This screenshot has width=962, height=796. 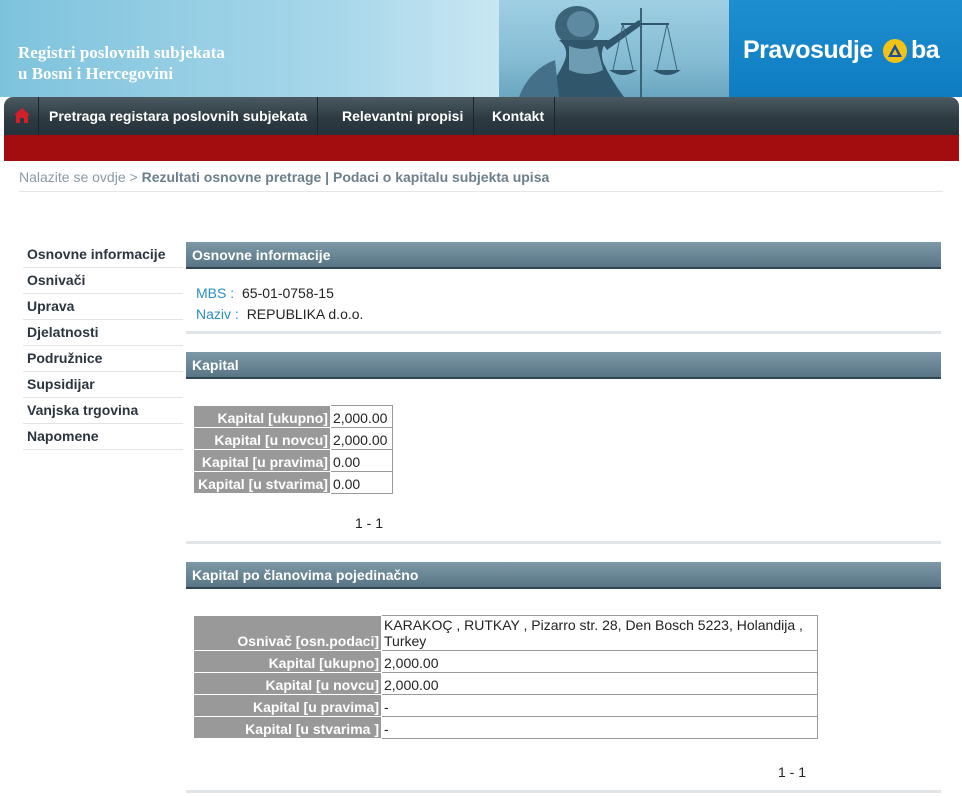 What do you see at coordinates (481, 148) in the screenshot?
I see `red-bar` at bounding box center [481, 148].